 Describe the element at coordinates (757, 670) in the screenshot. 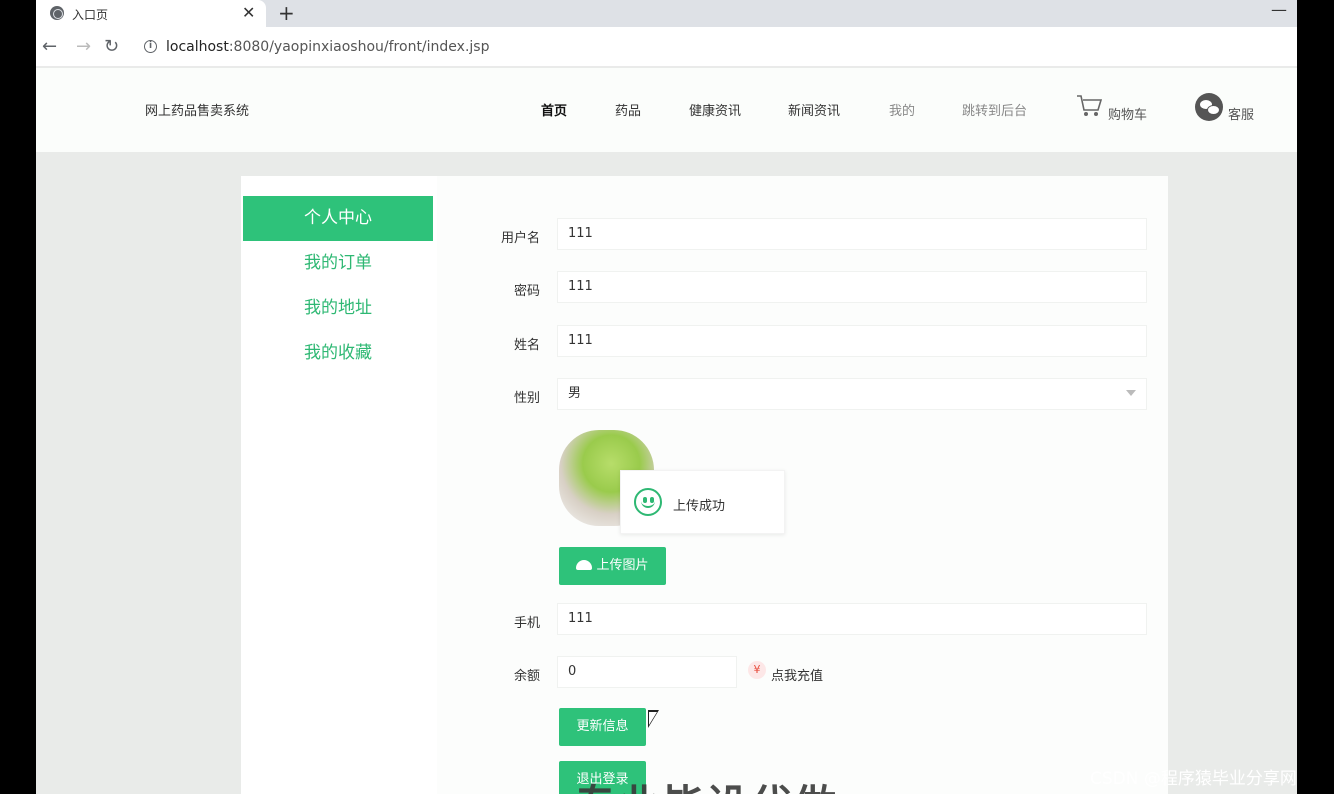

I see `yuan-icon: ¥` at that location.